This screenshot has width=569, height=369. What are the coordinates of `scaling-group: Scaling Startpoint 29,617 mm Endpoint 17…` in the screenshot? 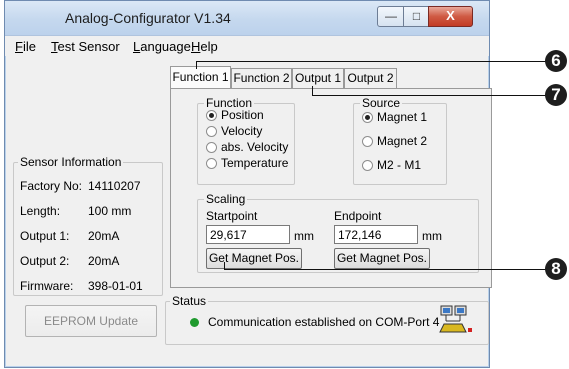 It's located at (338, 232).